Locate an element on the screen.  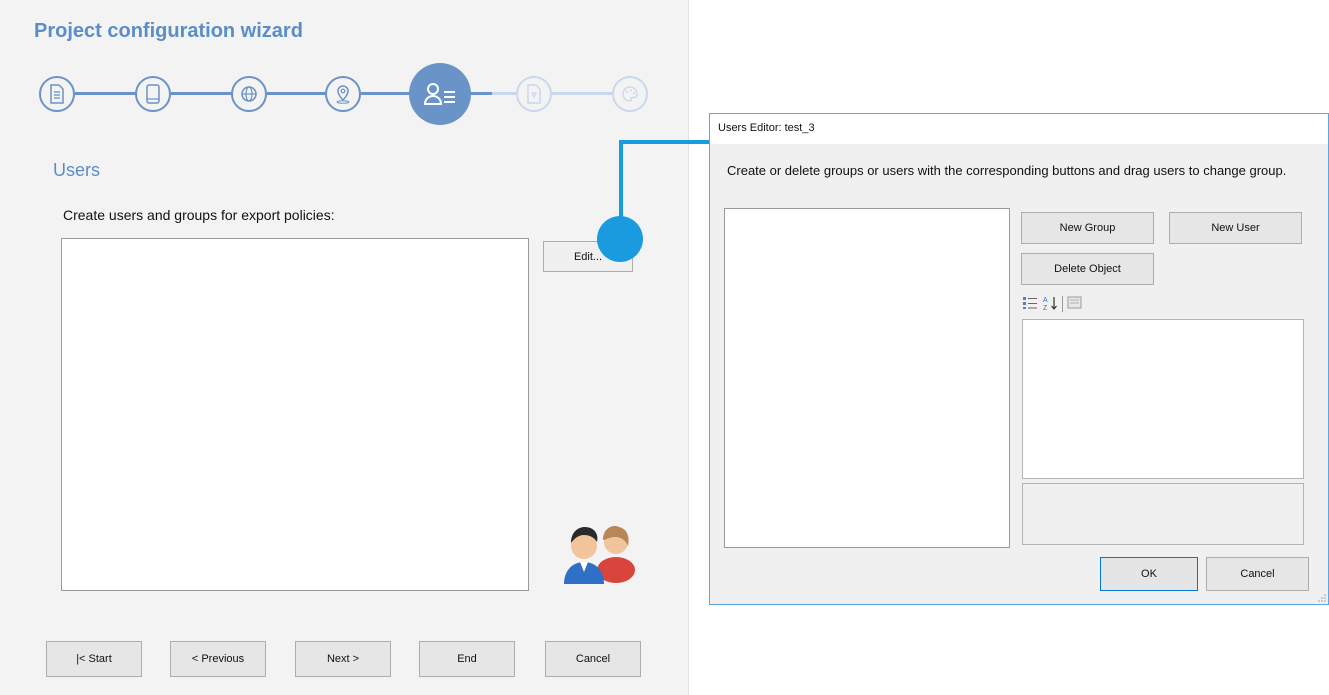
section-title: Users is located at coordinates (77, 170).